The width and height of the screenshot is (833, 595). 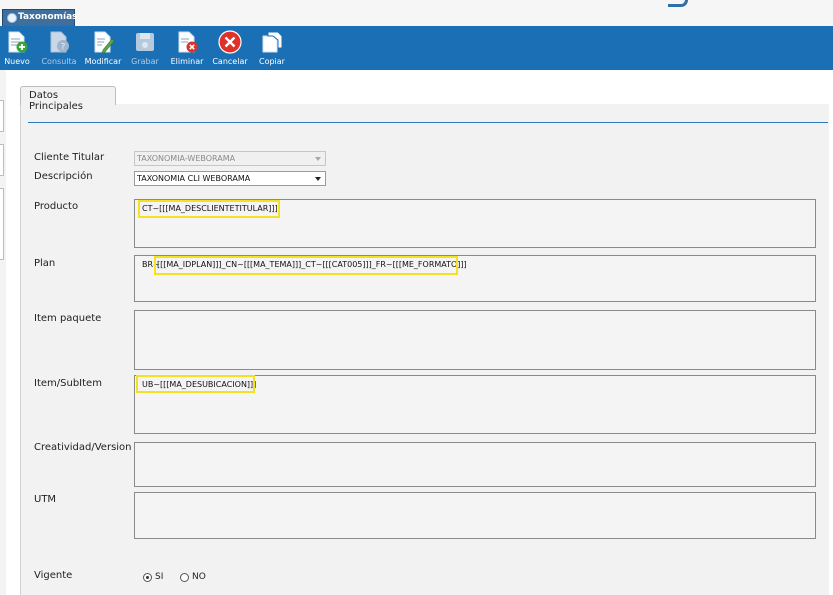 I want to click on vigente-no-label: NO, so click(x=199, y=577).